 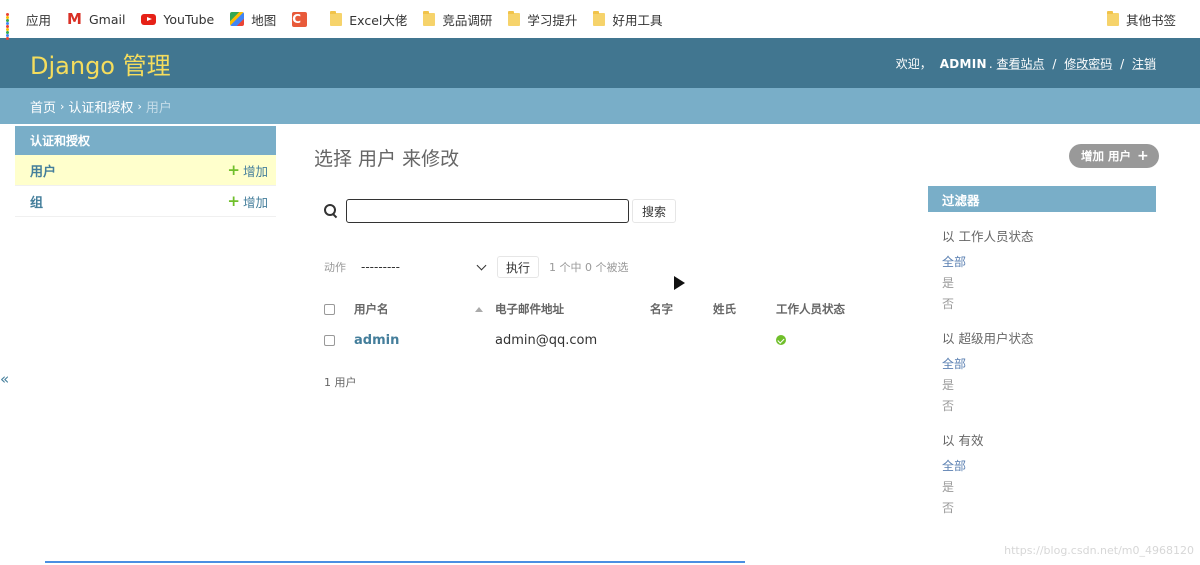 I want to click on column-label: 用户名, so click(x=371, y=309).